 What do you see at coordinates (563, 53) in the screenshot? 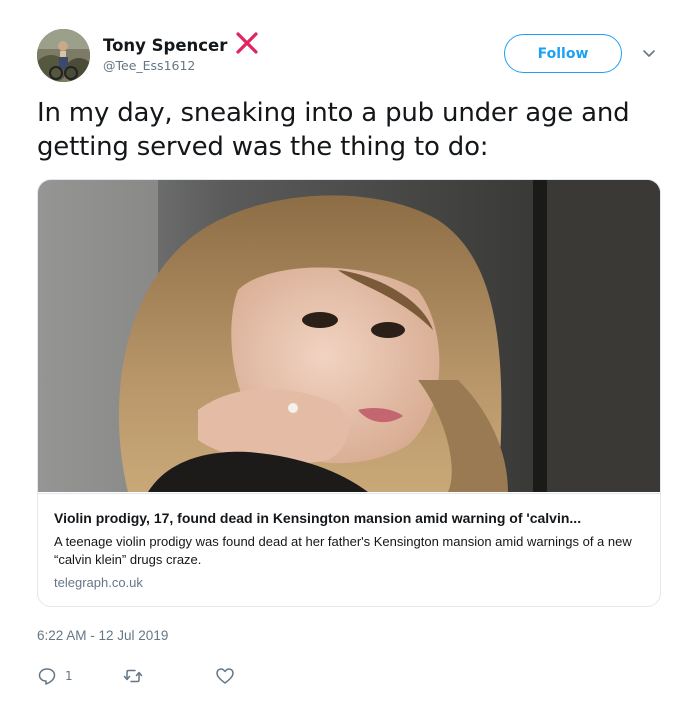
I see `follow-button: Follow` at bounding box center [563, 53].